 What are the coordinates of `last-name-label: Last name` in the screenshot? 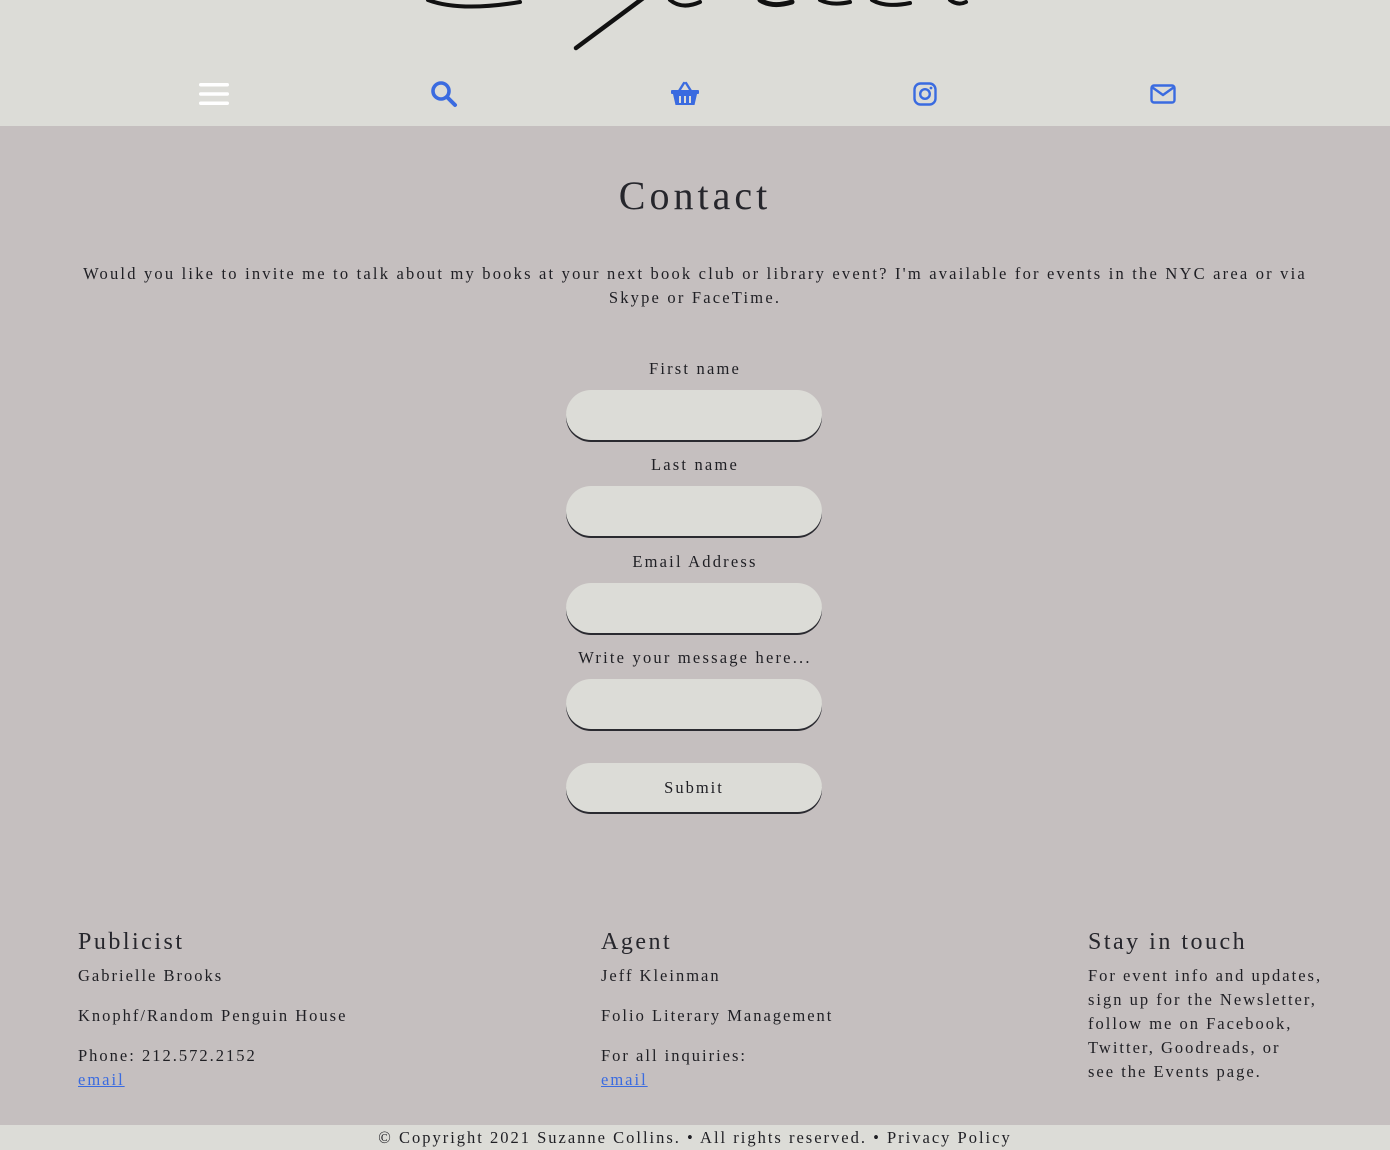 It's located at (695, 464).